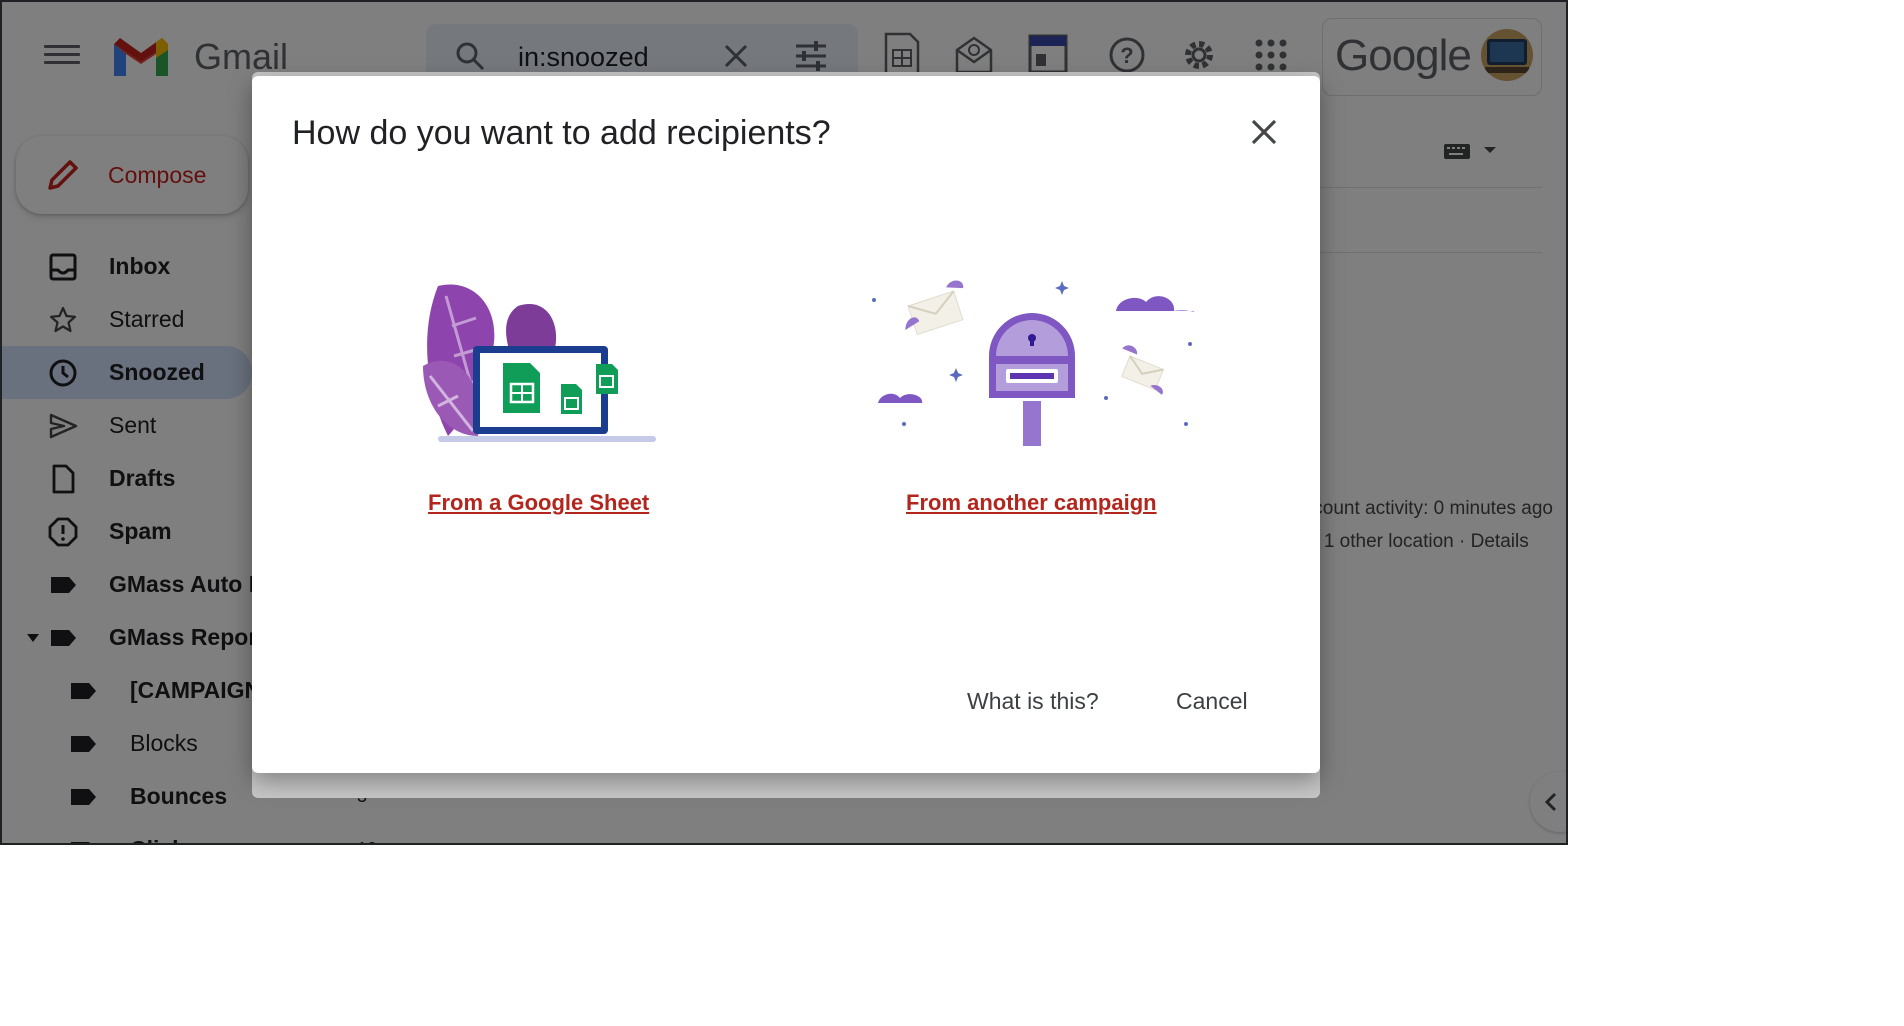 The image size is (1904, 1026). Describe the element at coordinates (1264, 132) in the screenshot. I see `close-icon` at that location.